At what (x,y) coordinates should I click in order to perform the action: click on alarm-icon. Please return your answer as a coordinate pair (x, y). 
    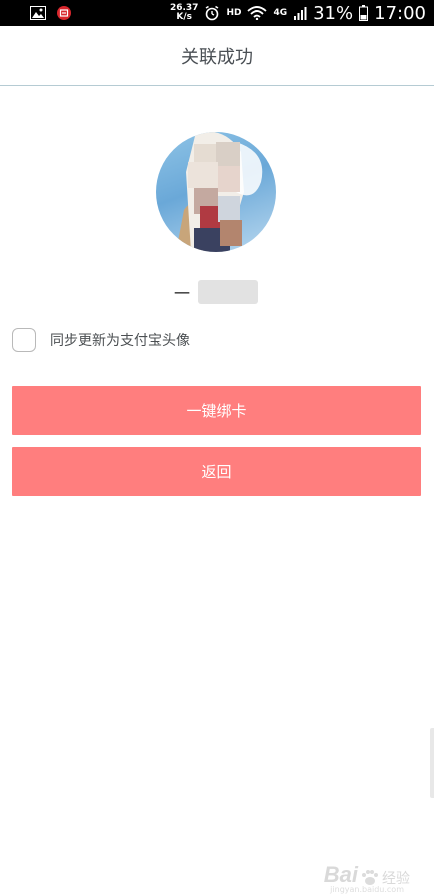
    Looking at the image, I should click on (212, 13).